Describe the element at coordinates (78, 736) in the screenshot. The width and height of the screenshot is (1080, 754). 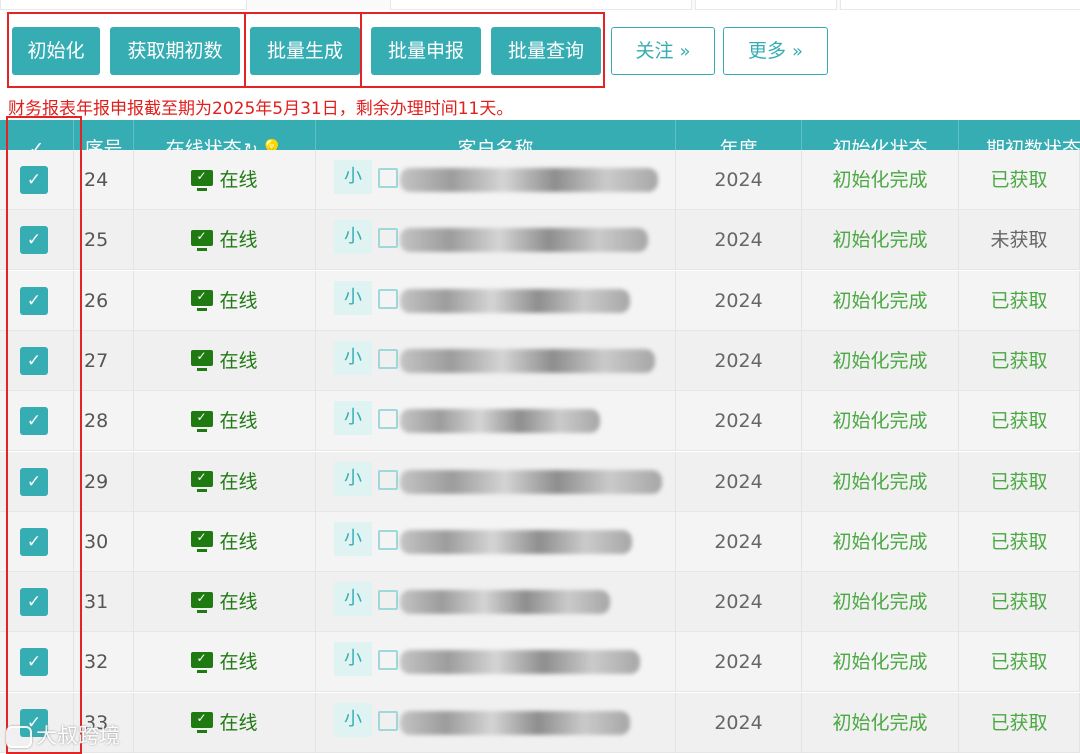
I see `watermark-text: 大叔跨境` at that location.